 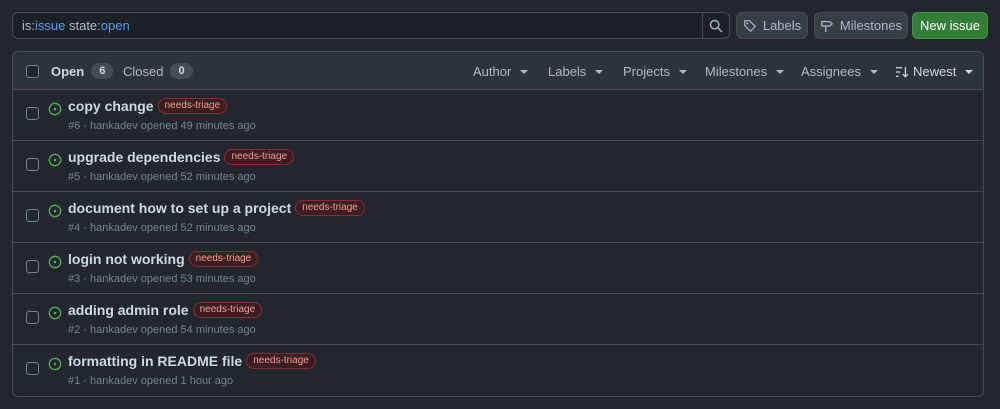 I want to click on issue-title-line: copy change needs-triage, so click(x=148, y=106).